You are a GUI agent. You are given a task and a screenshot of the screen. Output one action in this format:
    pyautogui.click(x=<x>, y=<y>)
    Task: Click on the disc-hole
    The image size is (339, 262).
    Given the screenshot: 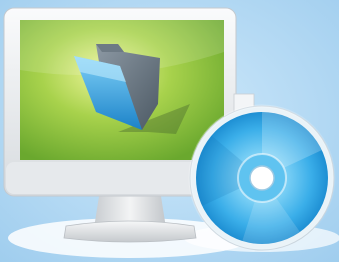 What is the action you would take?
    pyautogui.click(x=262, y=178)
    